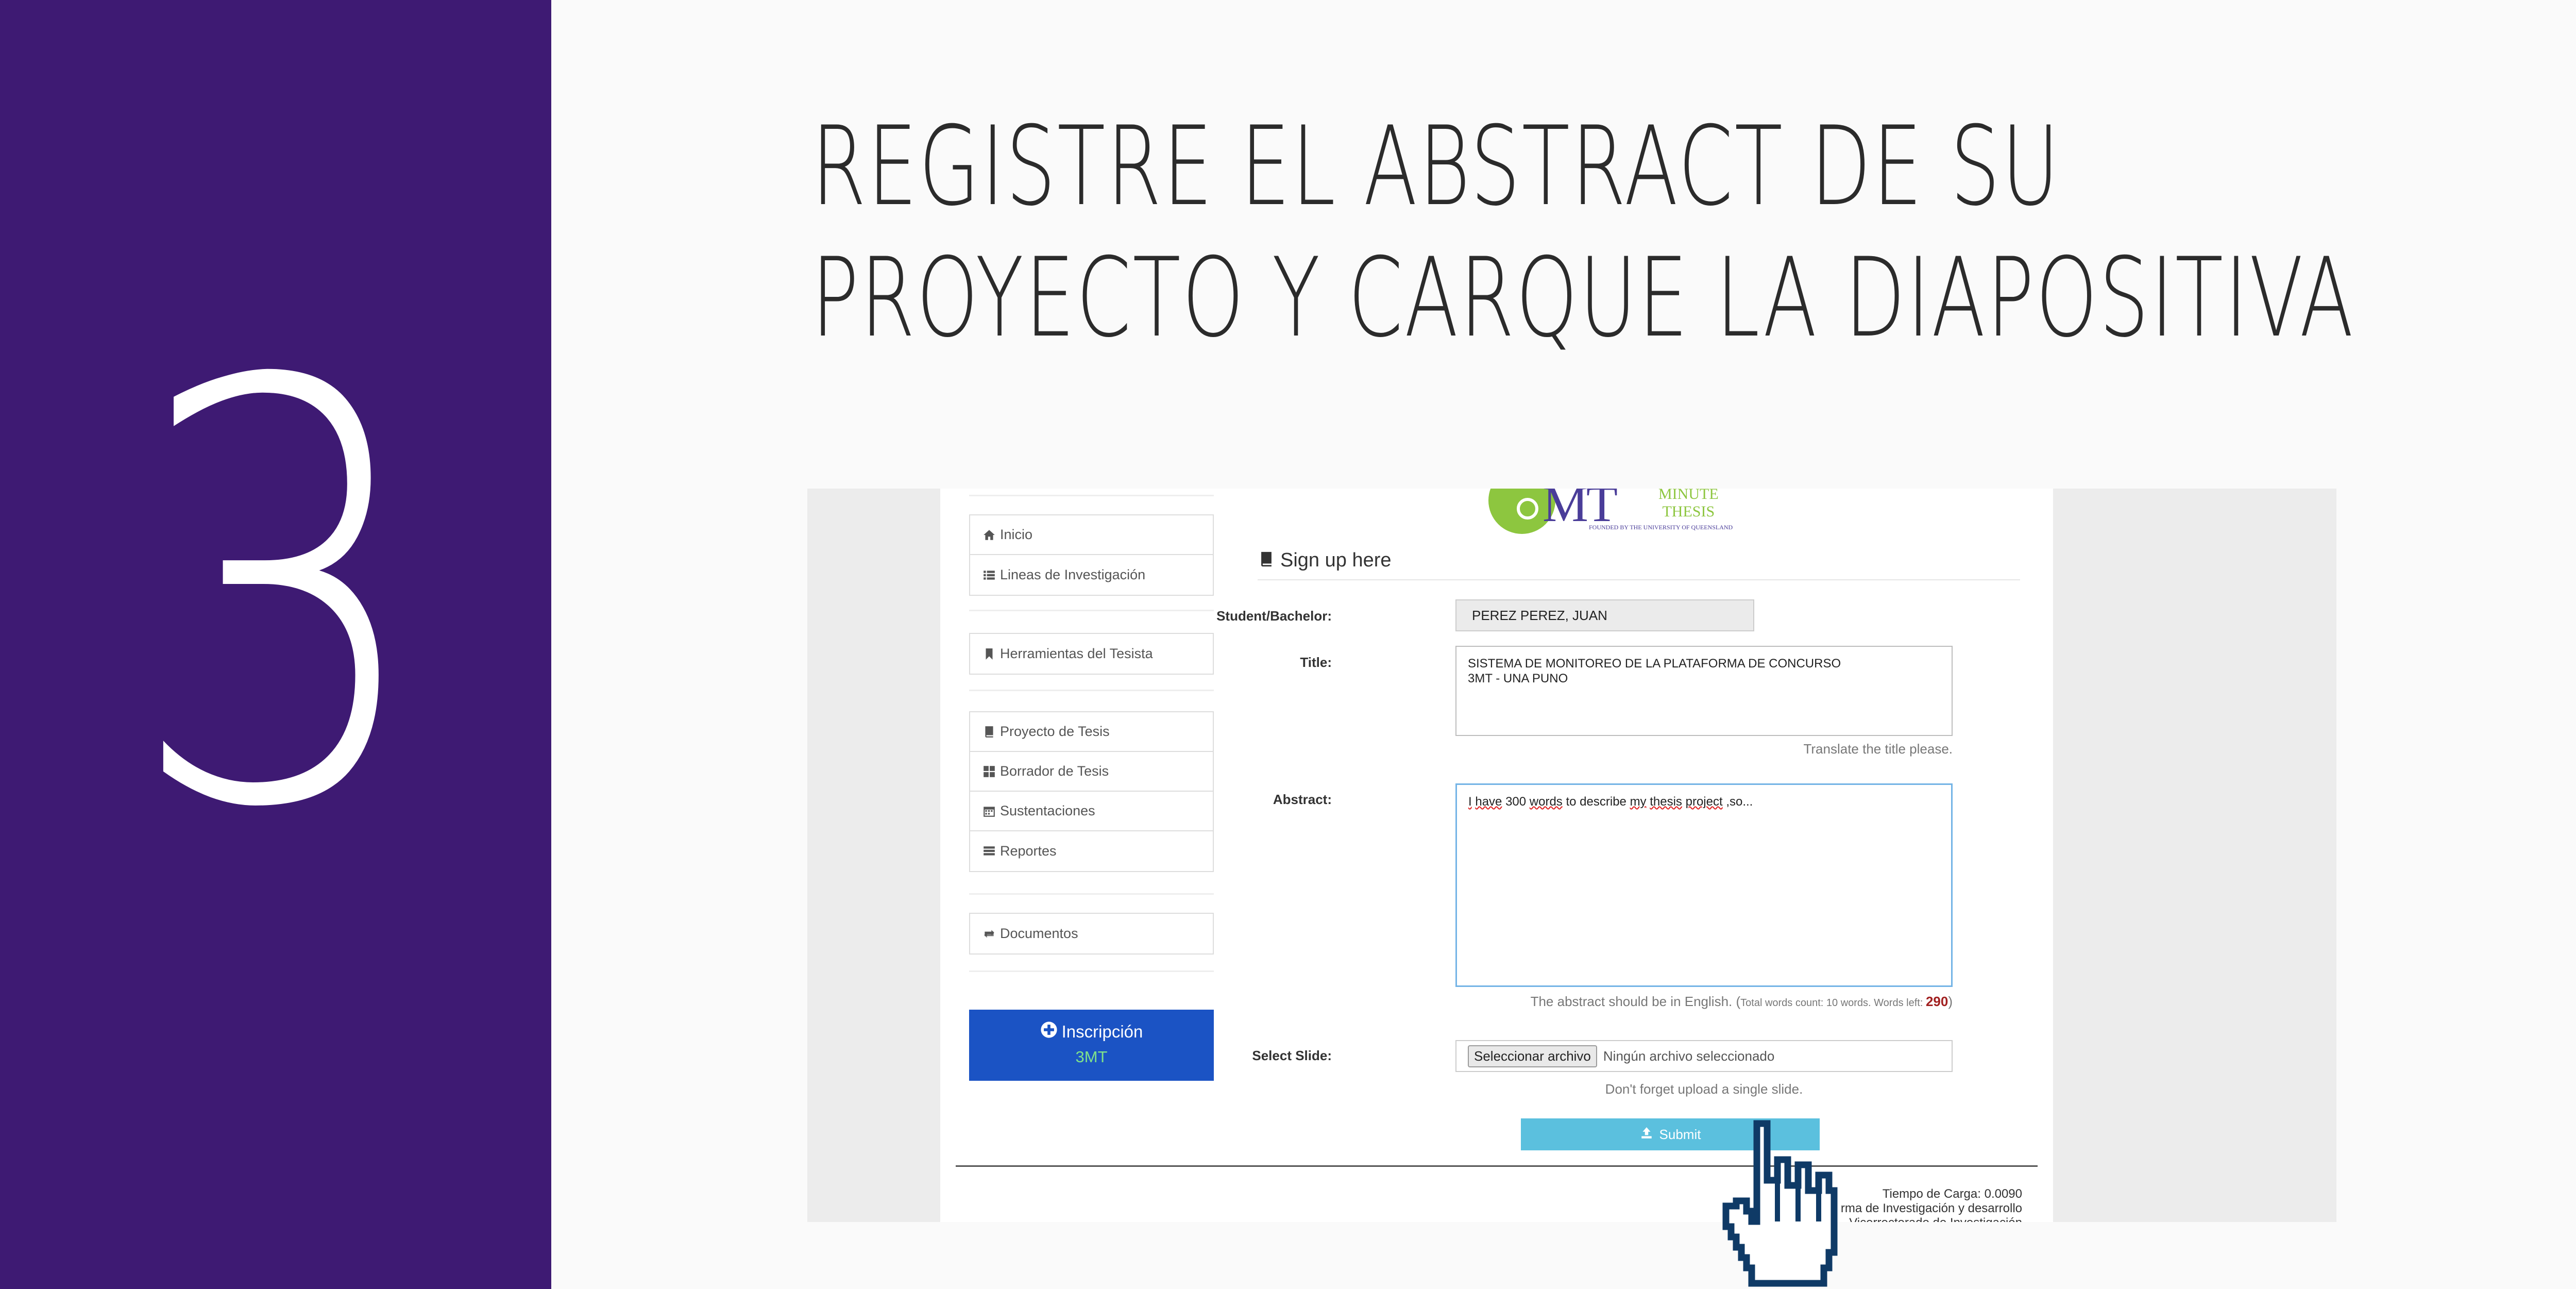  I want to click on submit-label: Submit, so click(1680, 1134).